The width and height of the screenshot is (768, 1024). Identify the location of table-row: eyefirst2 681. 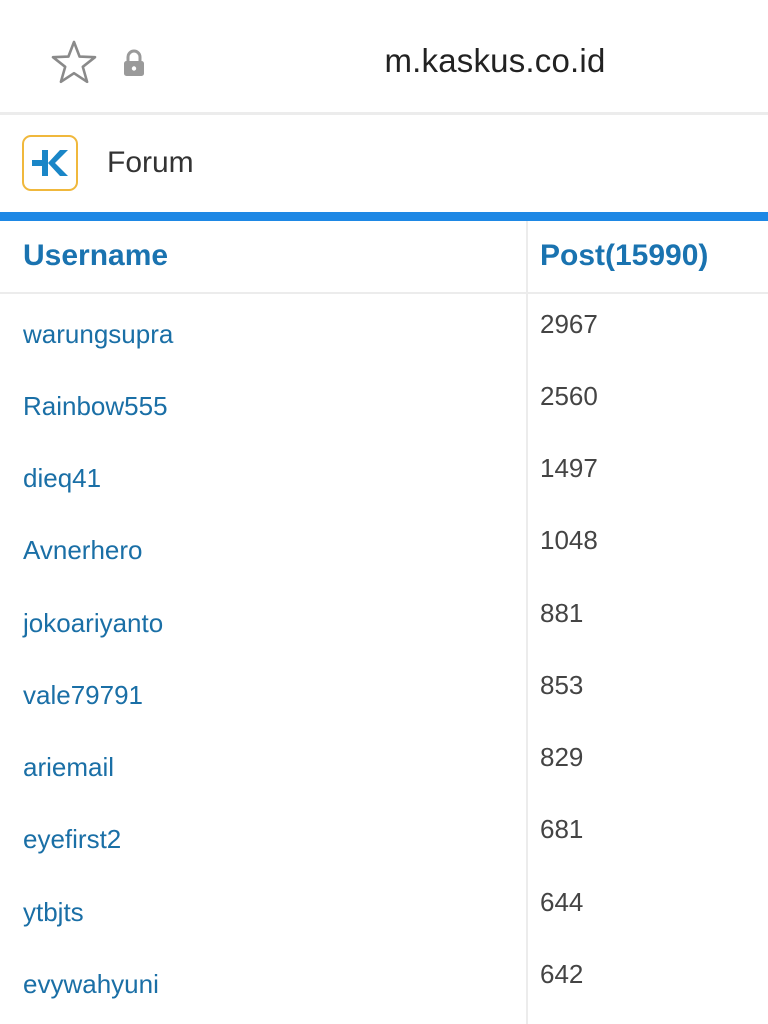
(384, 836).